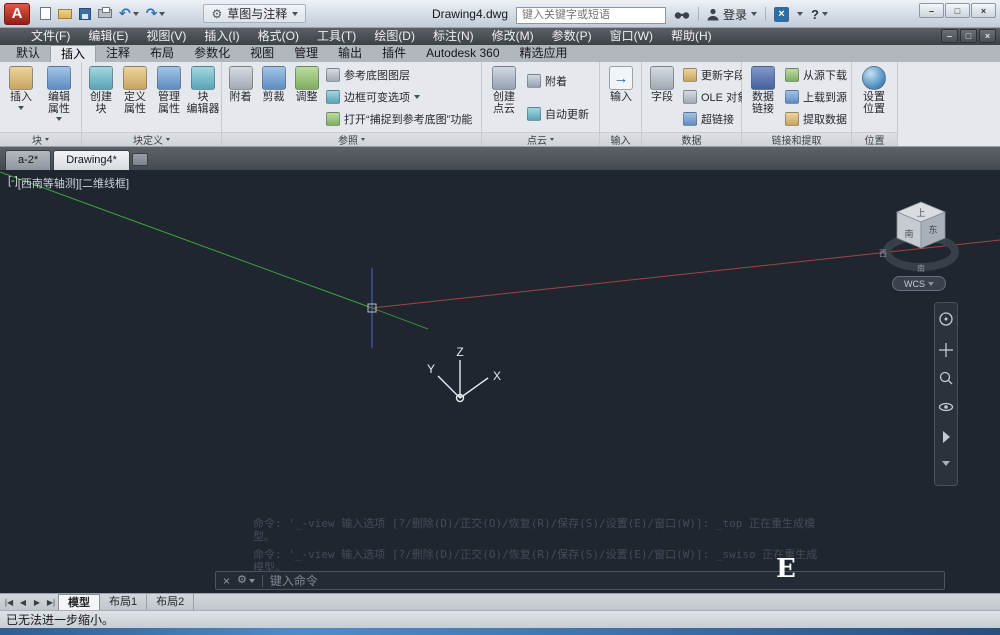 The width and height of the screenshot is (1000, 635). Describe the element at coordinates (350, 53) in the screenshot. I see `tab-output: 输出` at that location.